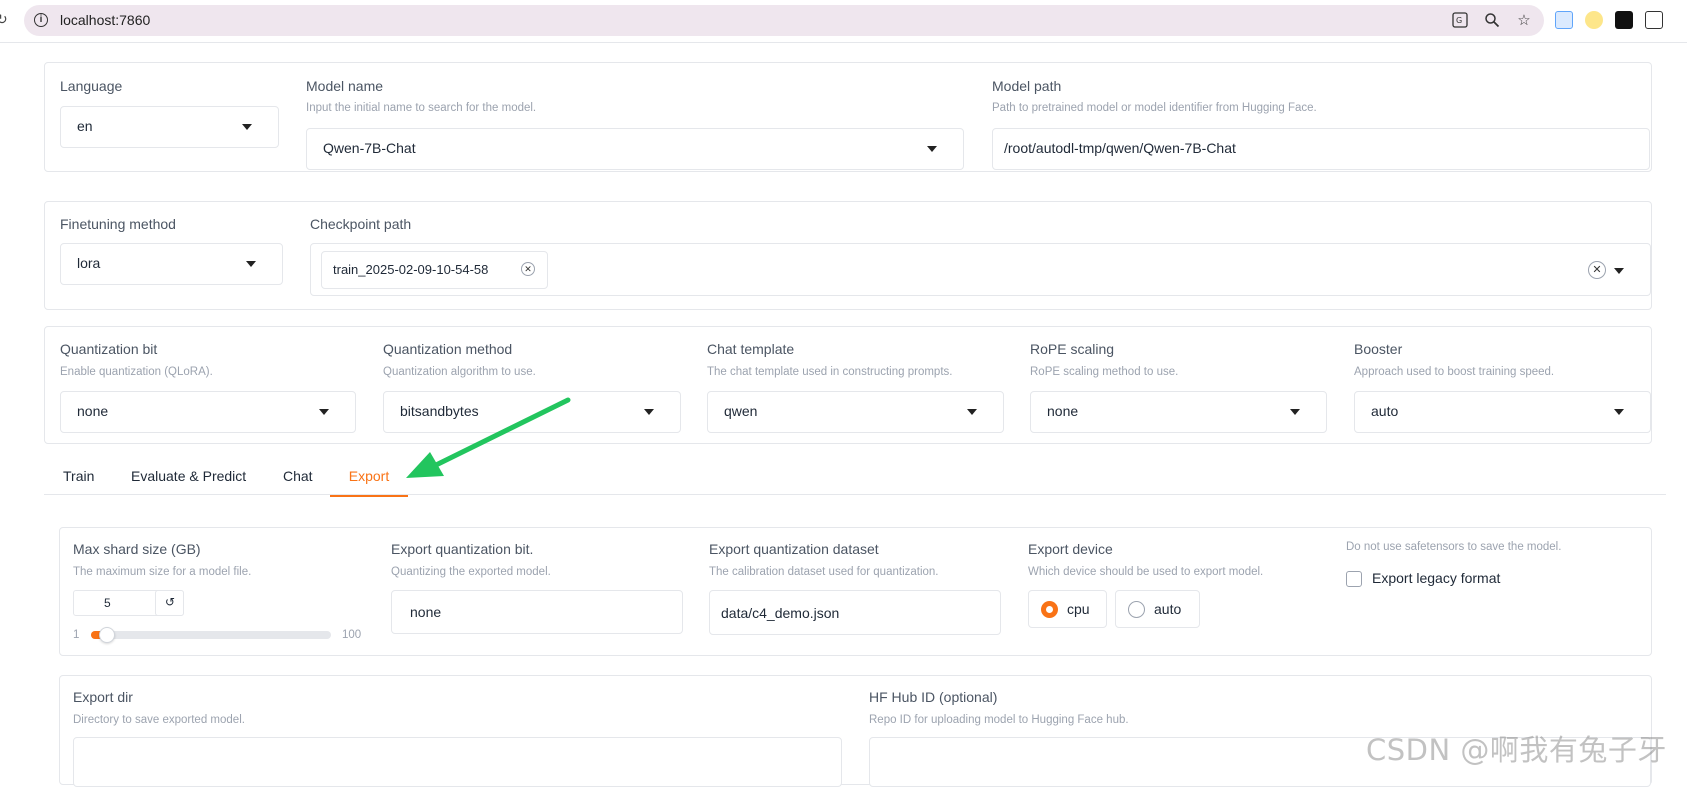 This screenshot has width=1687, height=787. Describe the element at coordinates (1564, 20) in the screenshot. I see `extension-doc-icon` at that location.